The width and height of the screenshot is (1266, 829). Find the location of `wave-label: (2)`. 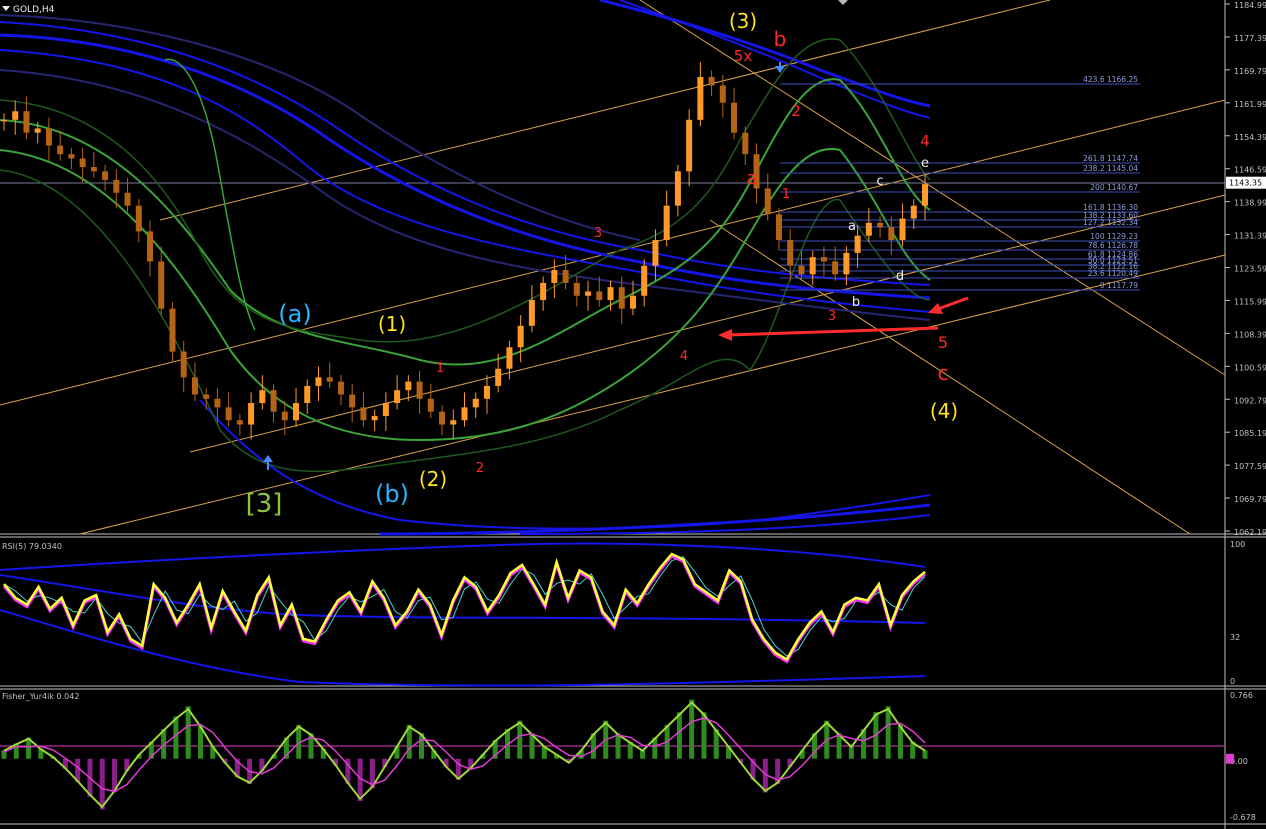

wave-label: (2) is located at coordinates (433, 479).